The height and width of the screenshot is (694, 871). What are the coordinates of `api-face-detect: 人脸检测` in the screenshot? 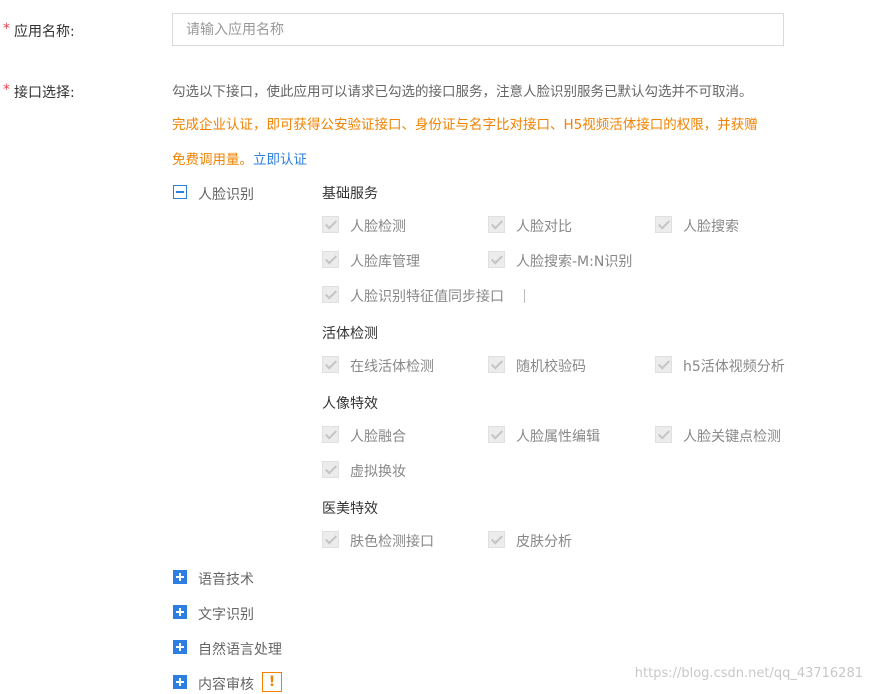 It's located at (378, 227).